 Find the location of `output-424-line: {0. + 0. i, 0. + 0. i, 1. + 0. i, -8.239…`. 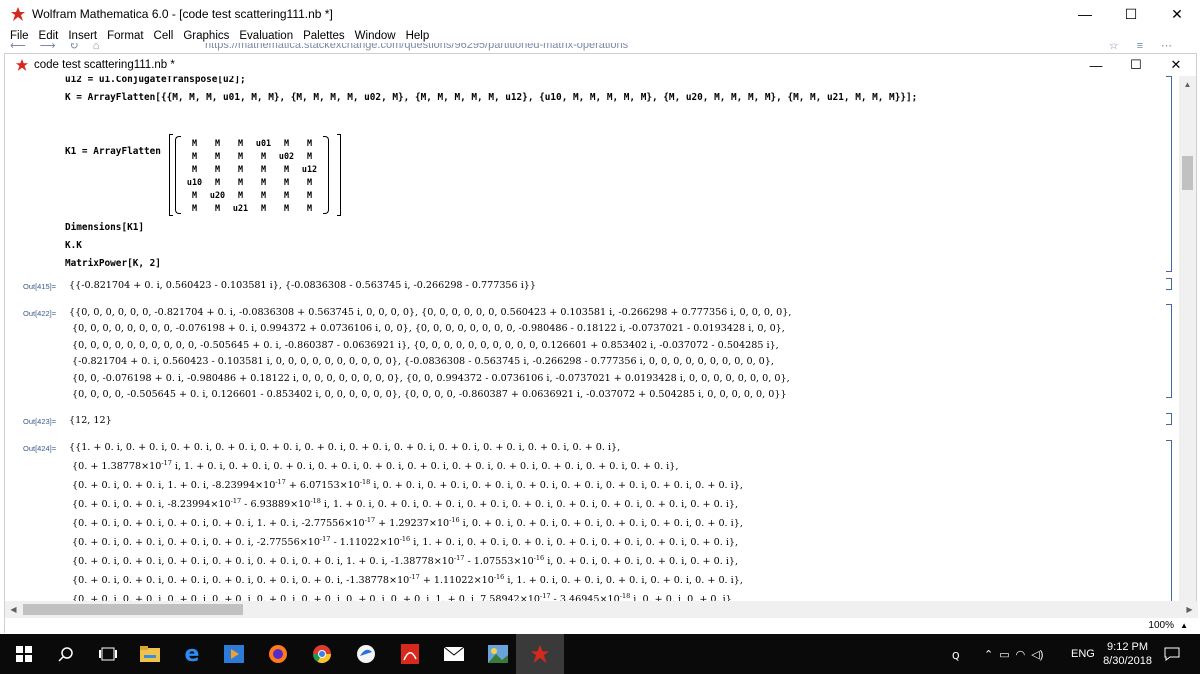

output-424-line: {0. + 0. i, 0. + 0. i, 1. + 0. i, -8.239… is located at coordinates (406, 485).